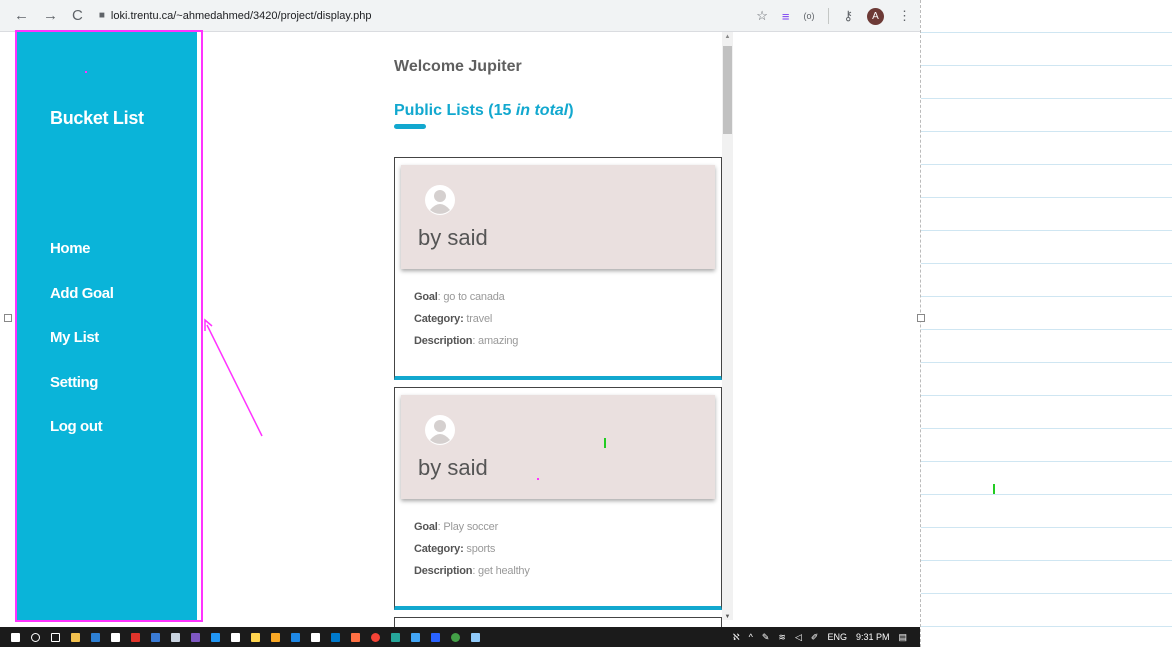 Image resolution: width=1172 pixels, height=647 pixels. Describe the element at coordinates (782, 637) in the screenshot. I see `wifi-icon: ≋` at that location.